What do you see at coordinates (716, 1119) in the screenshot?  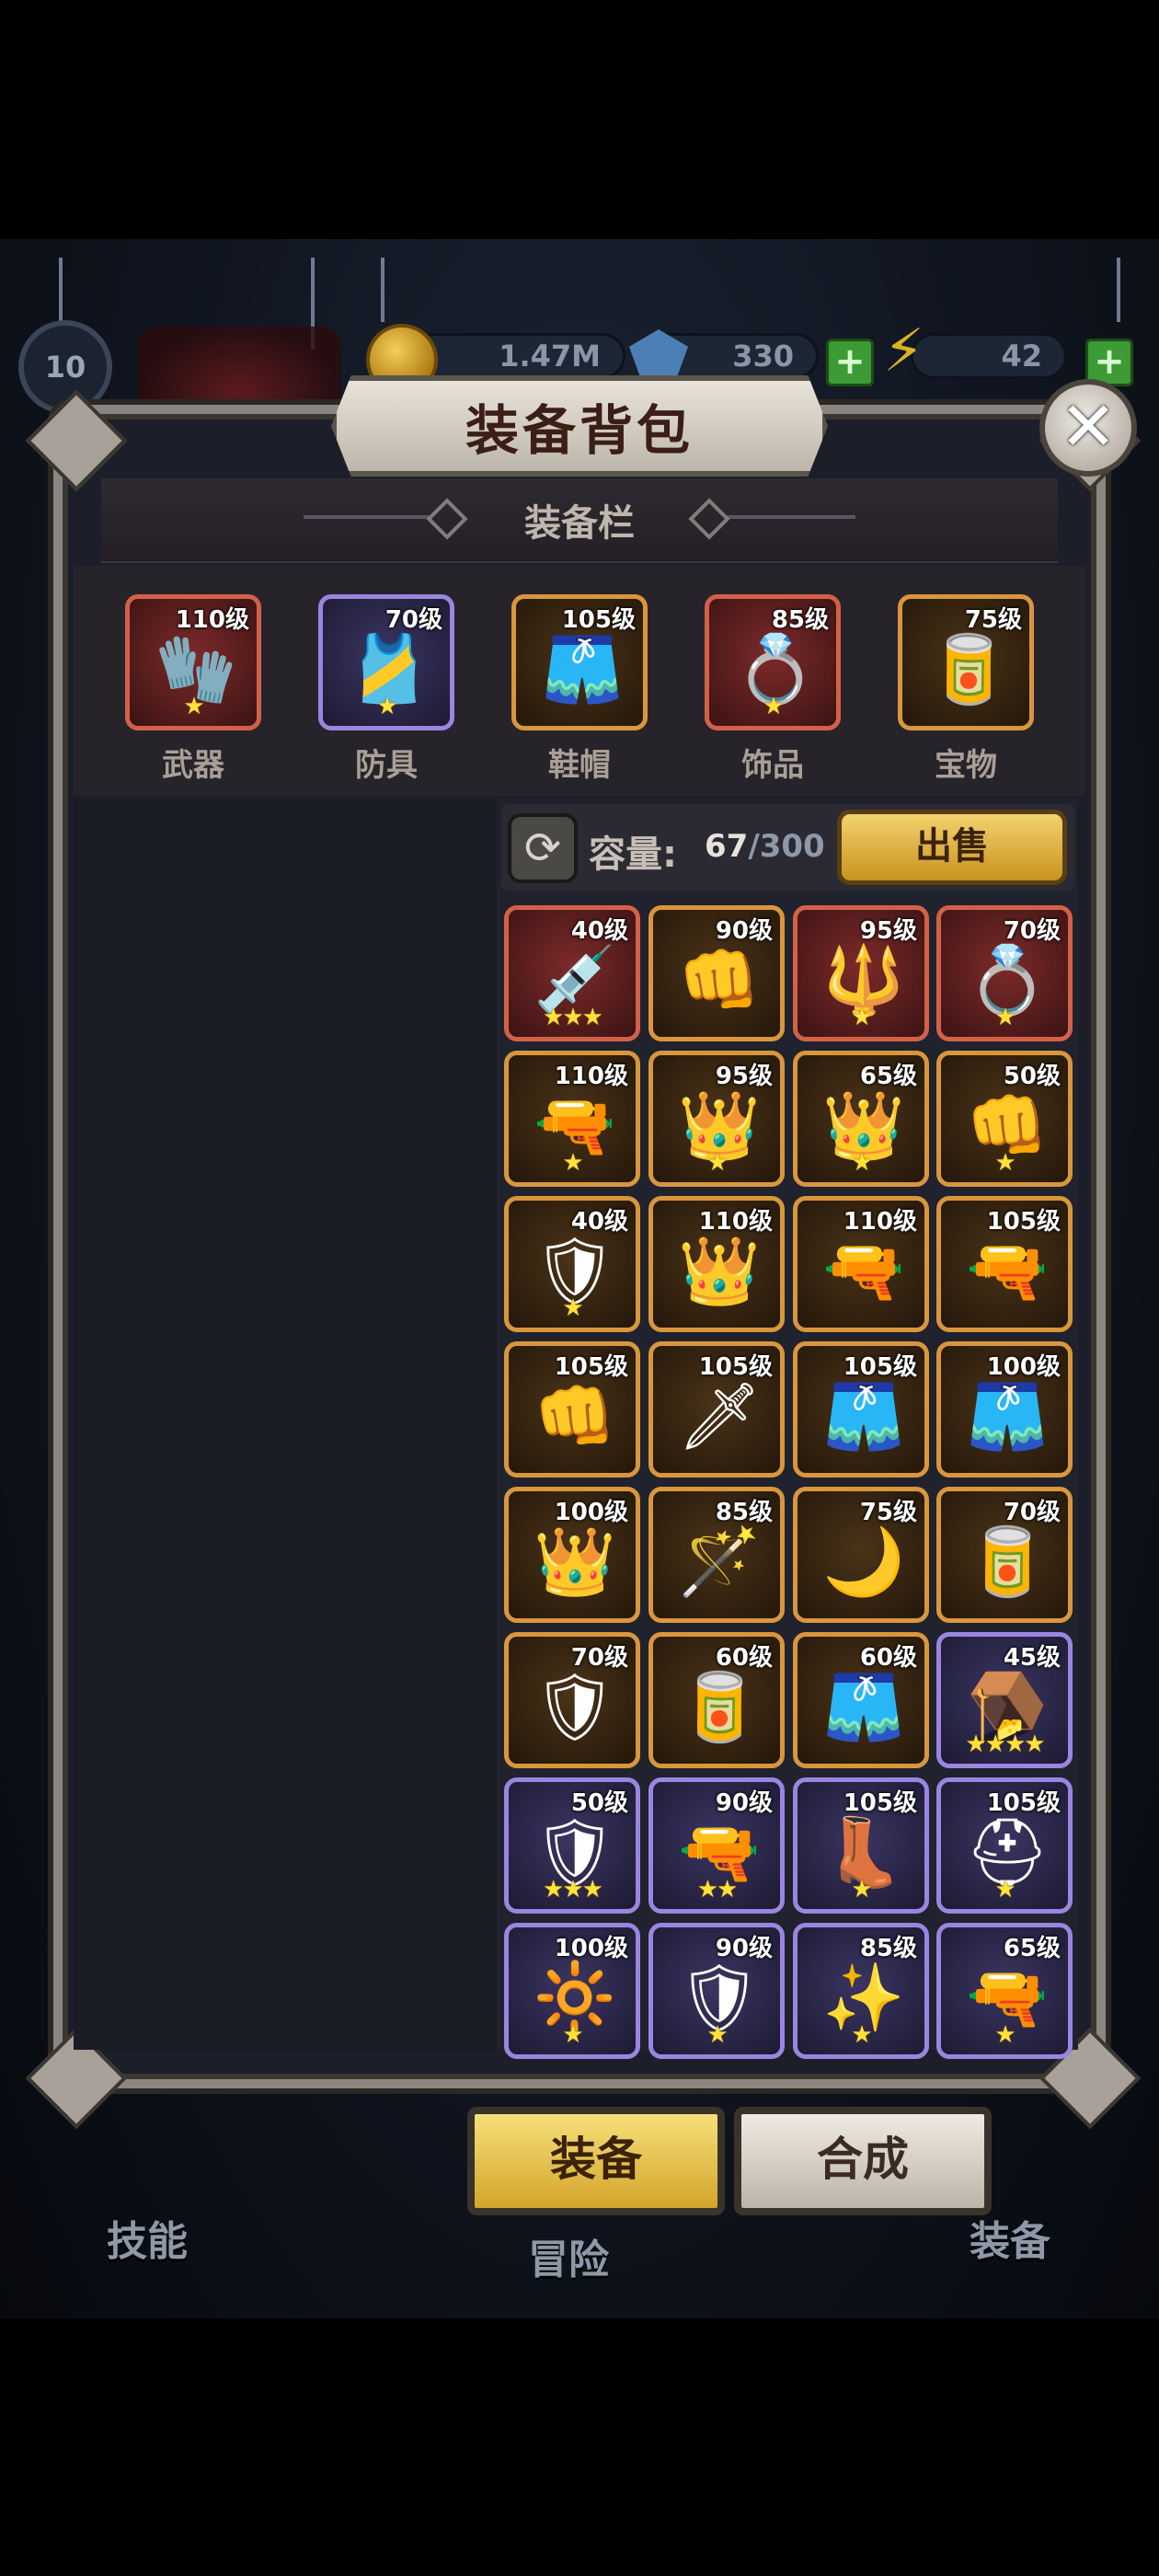 I see `inventory-item: 👑 95级 ★` at bounding box center [716, 1119].